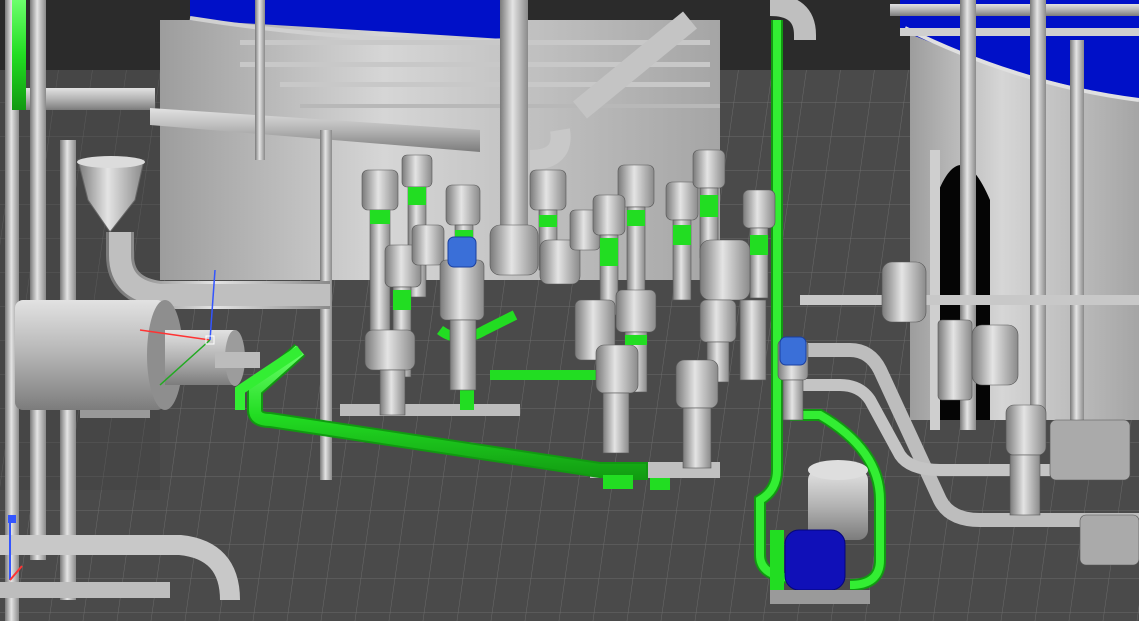 Image resolution: width=1139 pixels, height=621 pixels. I want to click on top-rail-right, so click(1014, 10).